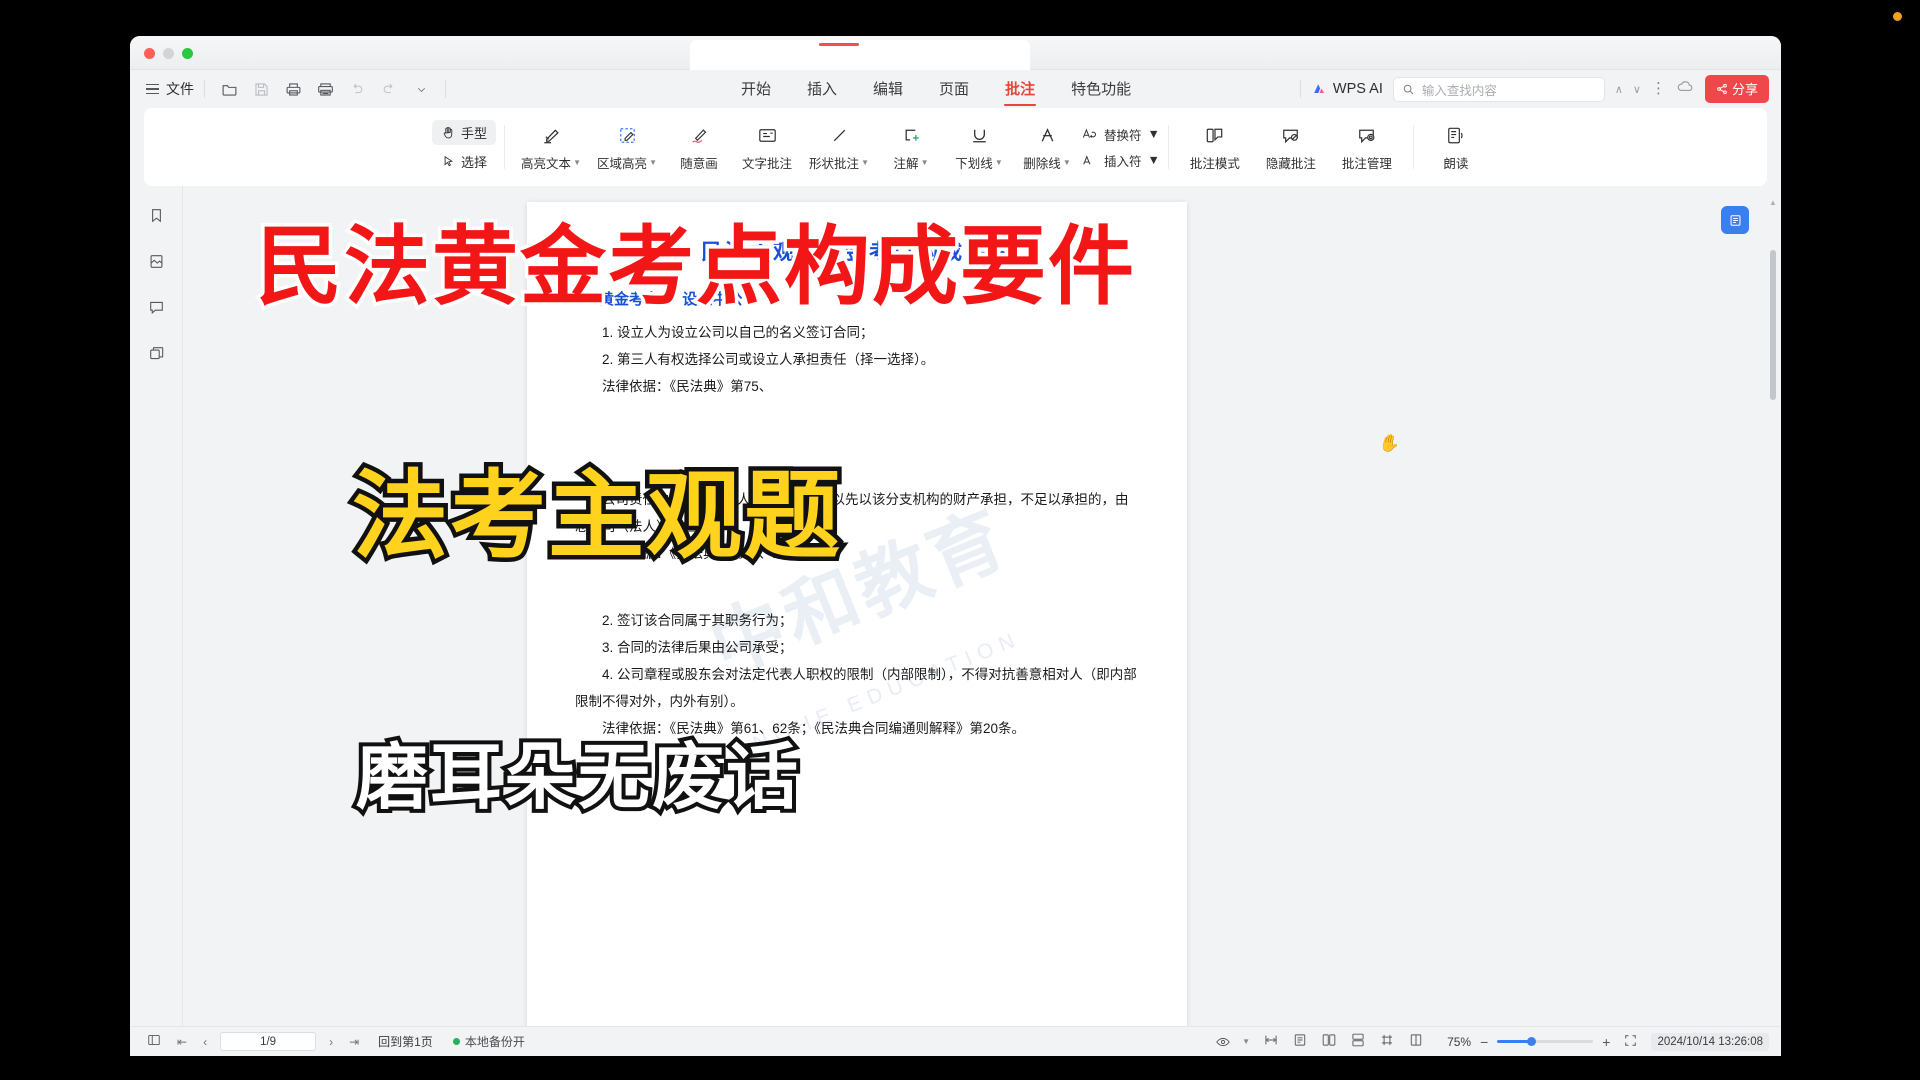 The height and width of the screenshot is (1080, 1920). Describe the element at coordinates (1619, 89) in the screenshot. I see `search-prev-button: ∧` at that location.